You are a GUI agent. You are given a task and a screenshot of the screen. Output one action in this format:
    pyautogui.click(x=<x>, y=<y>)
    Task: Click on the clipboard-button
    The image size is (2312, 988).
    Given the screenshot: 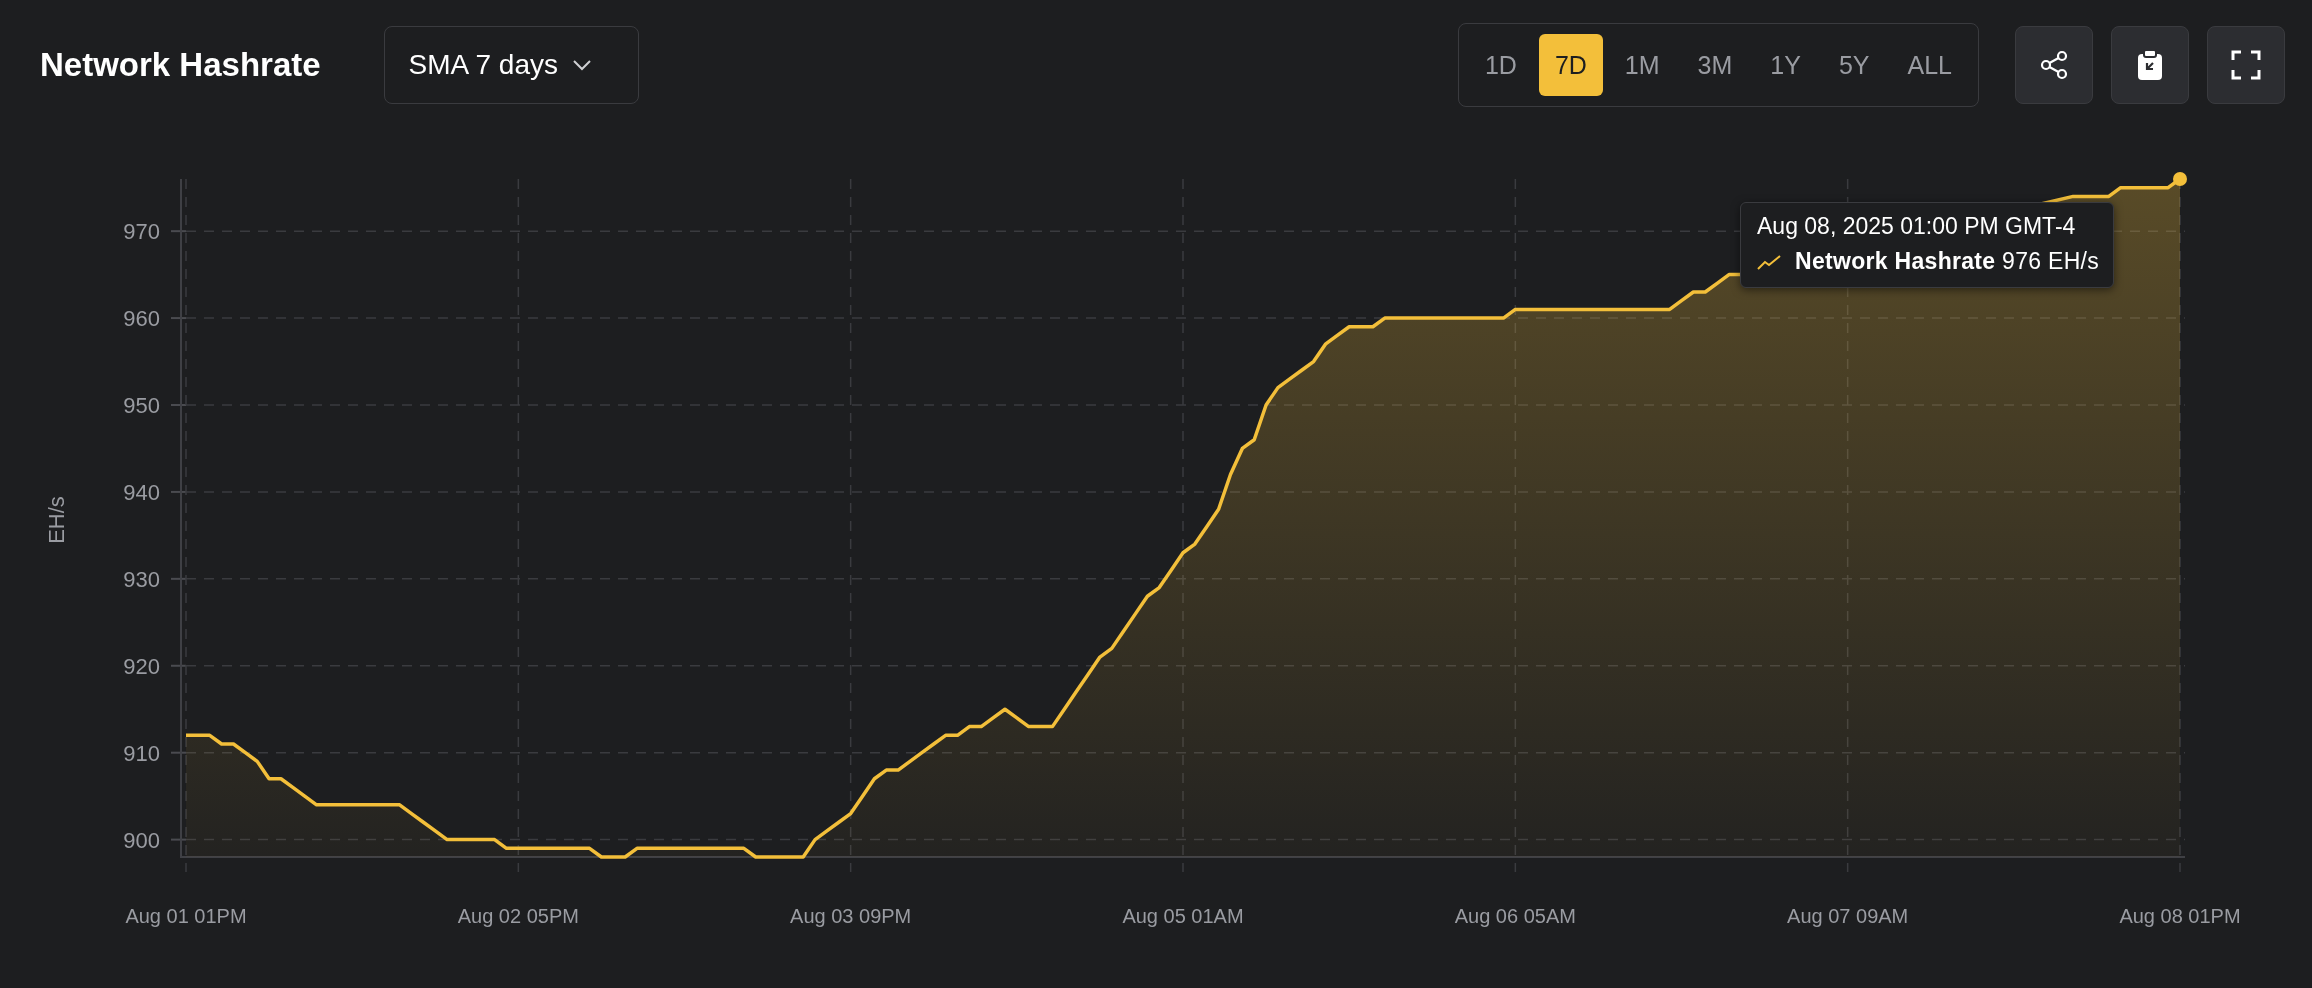 What is the action you would take?
    pyautogui.click(x=2150, y=65)
    